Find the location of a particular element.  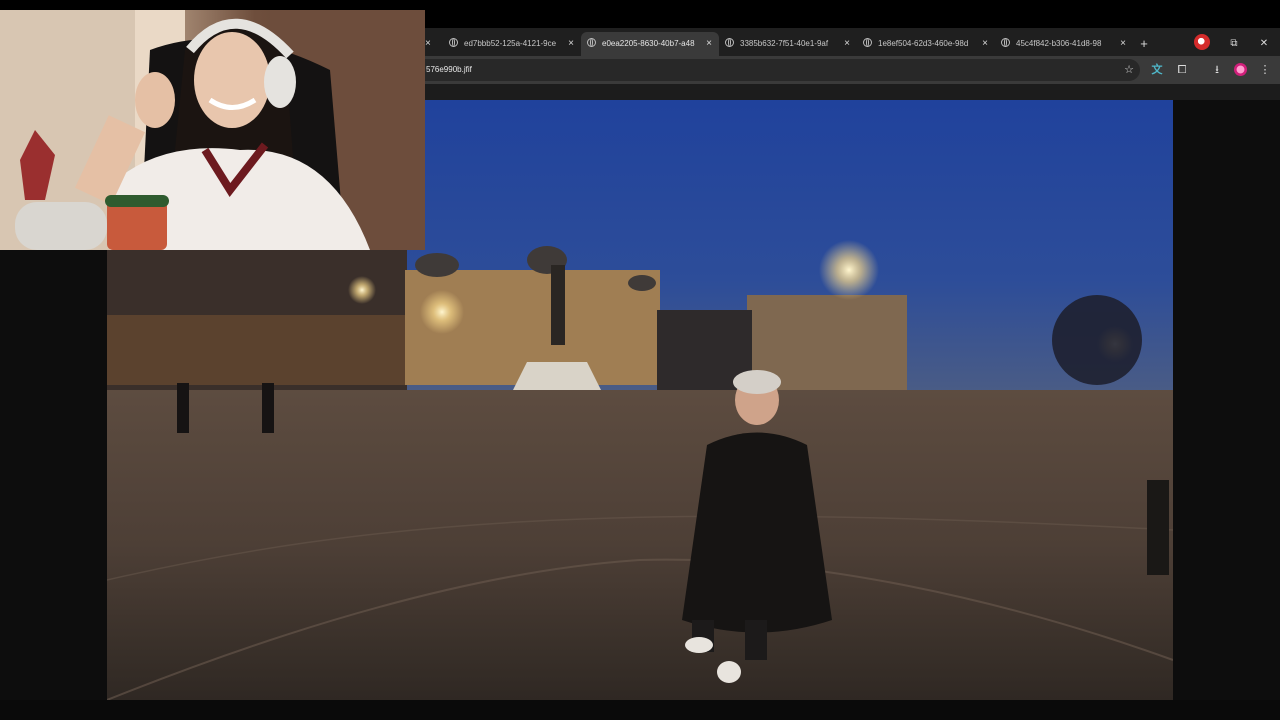

microphone is located at coordinates (61, 226).